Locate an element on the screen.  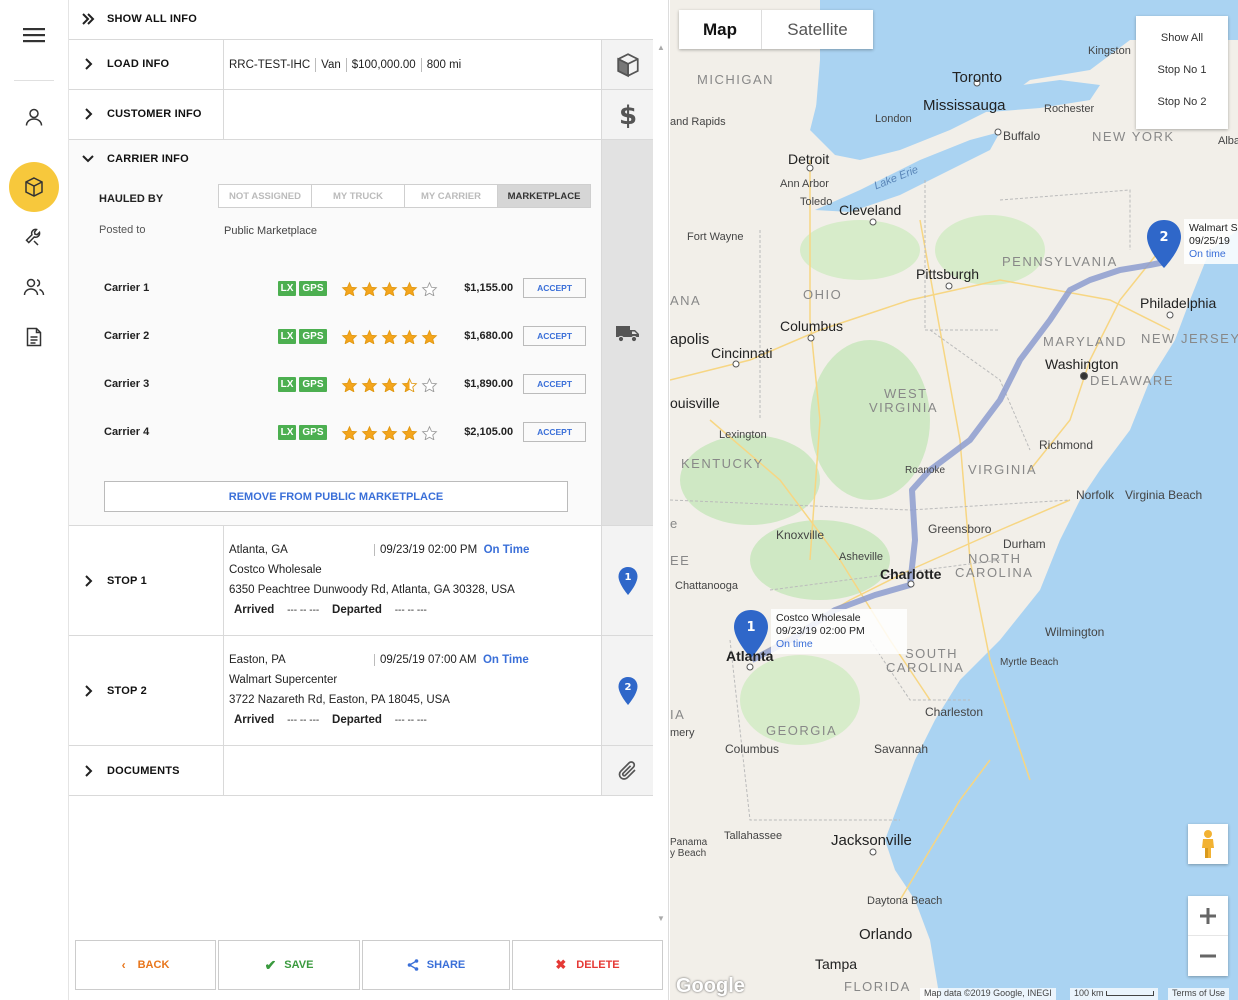
star-rating is located at coordinates (395, 432).